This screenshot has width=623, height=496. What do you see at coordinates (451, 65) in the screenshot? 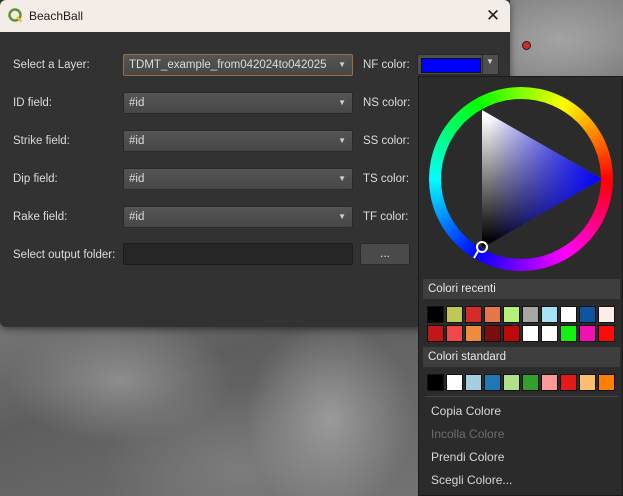
I see `nf-color-swatch` at bounding box center [451, 65].